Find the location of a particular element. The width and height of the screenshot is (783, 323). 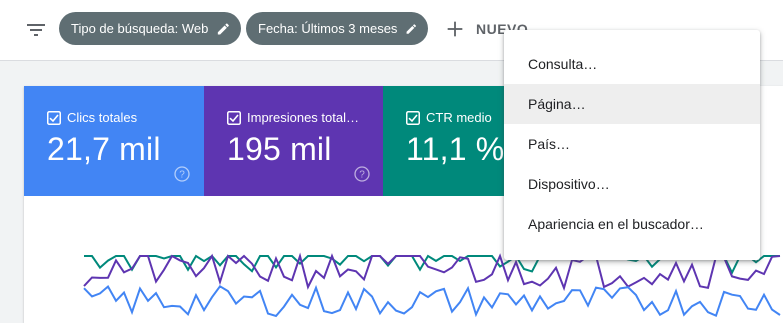

metric-label: Clics totales is located at coordinates (102, 117).